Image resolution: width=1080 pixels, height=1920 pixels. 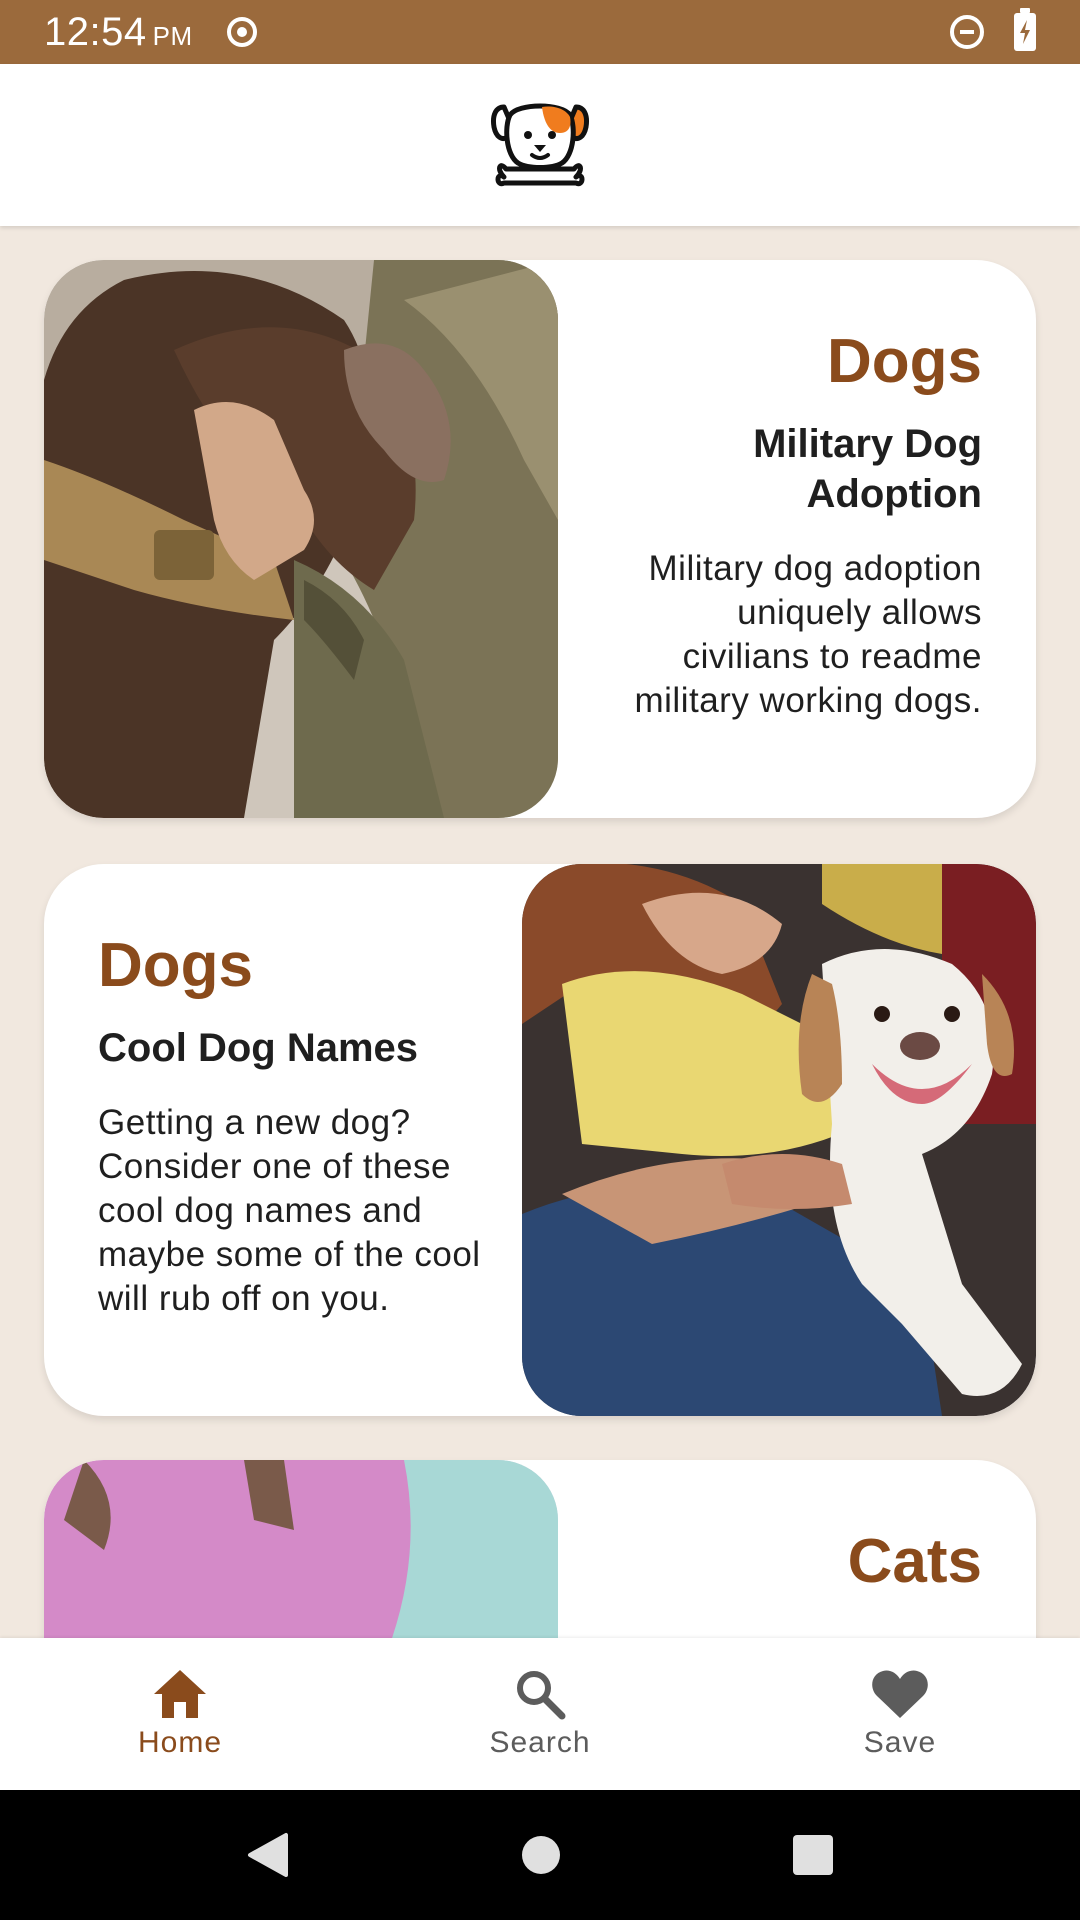 I want to click on nav-save-label: Save, so click(x=900, y=1742).